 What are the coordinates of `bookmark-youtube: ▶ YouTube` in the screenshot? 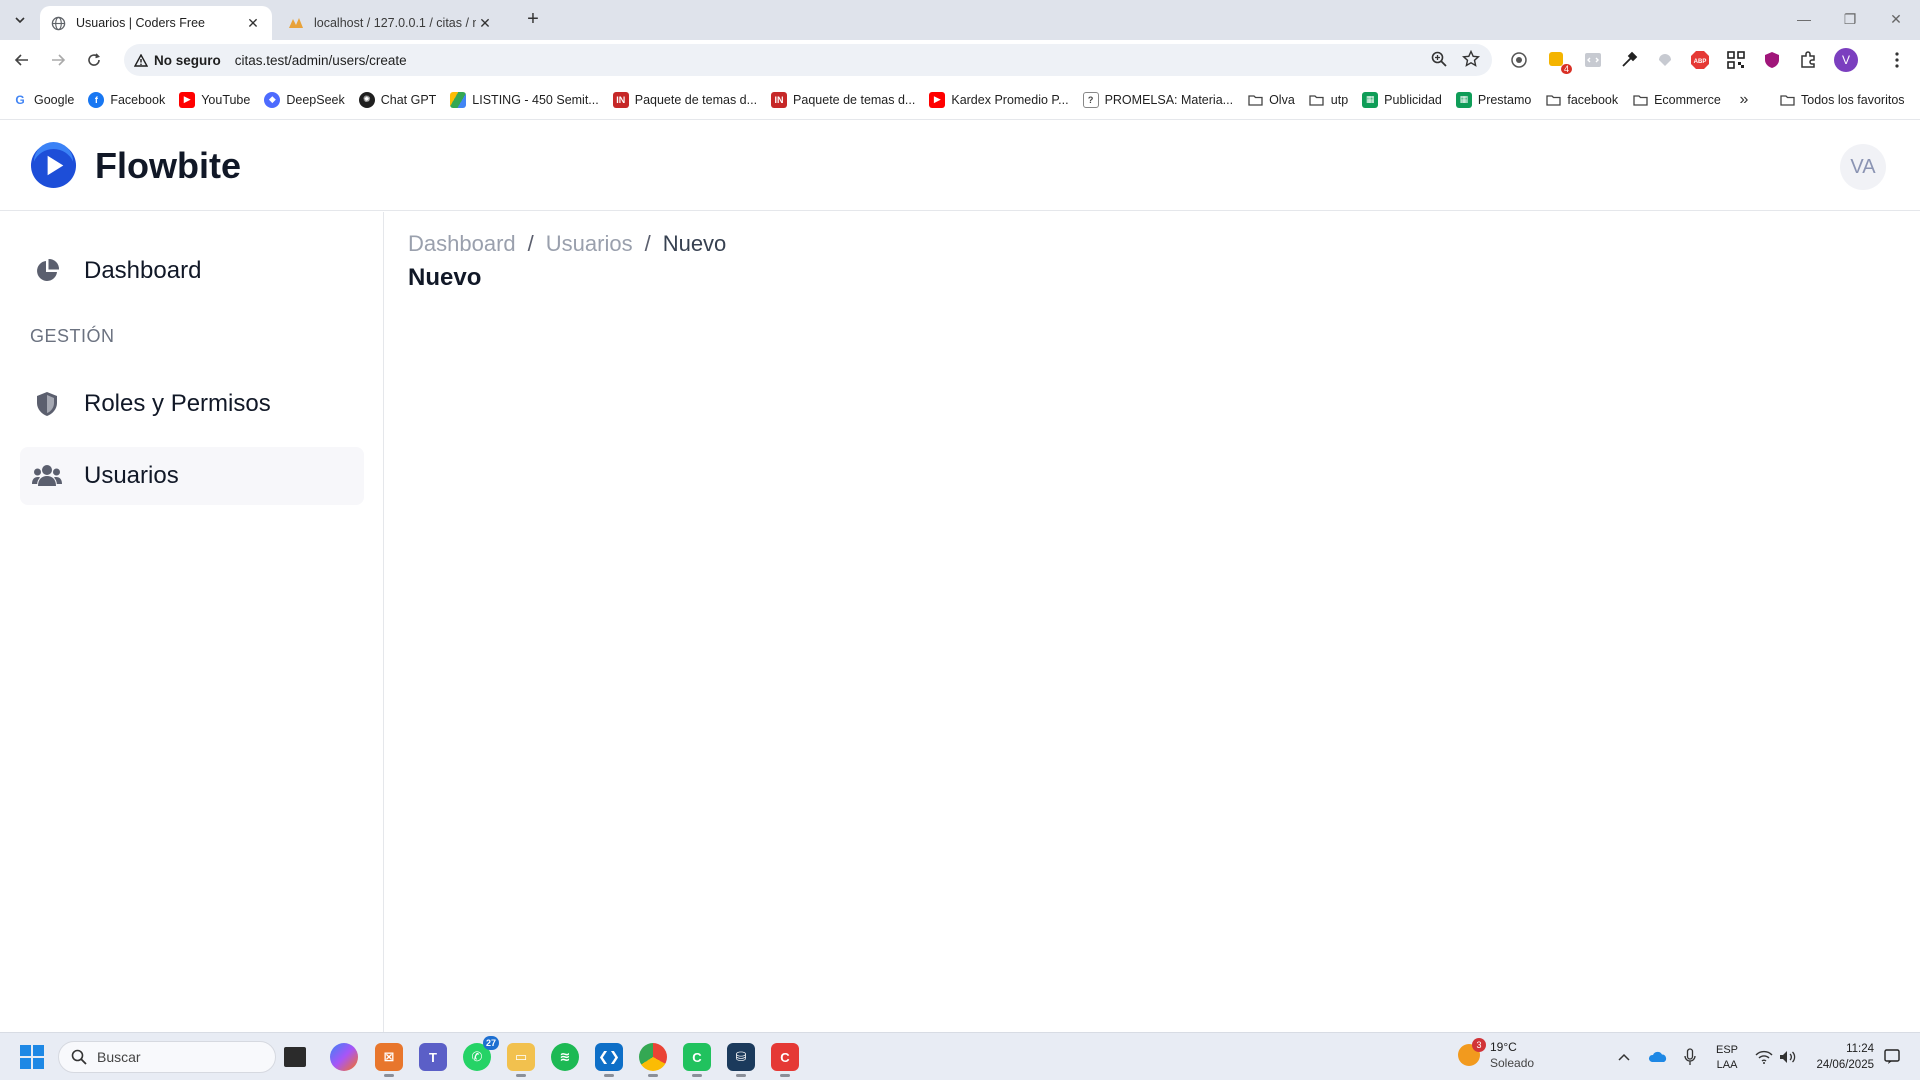 It's located at (215, 99).